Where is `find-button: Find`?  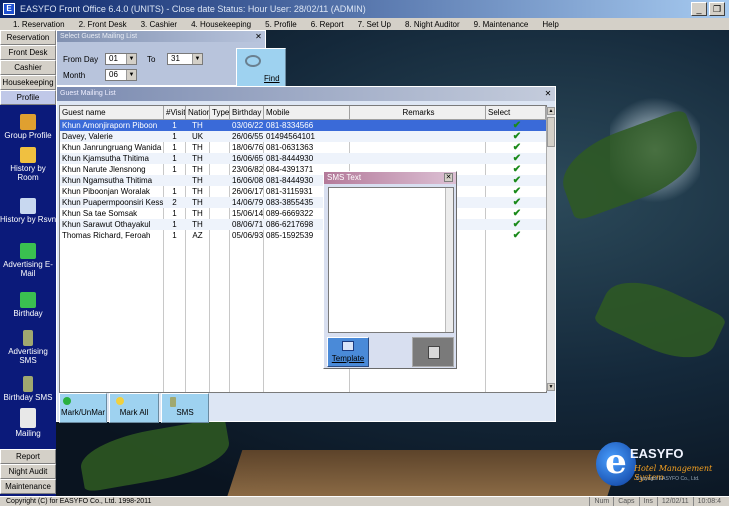
find-button: Find is located at coordinates (261, 68).